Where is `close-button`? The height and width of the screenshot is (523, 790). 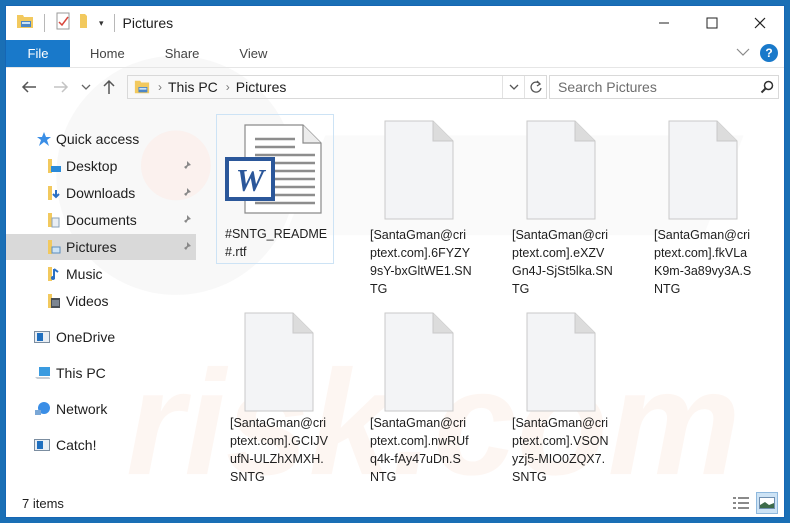
close-button is located at coordinates (760, 23).